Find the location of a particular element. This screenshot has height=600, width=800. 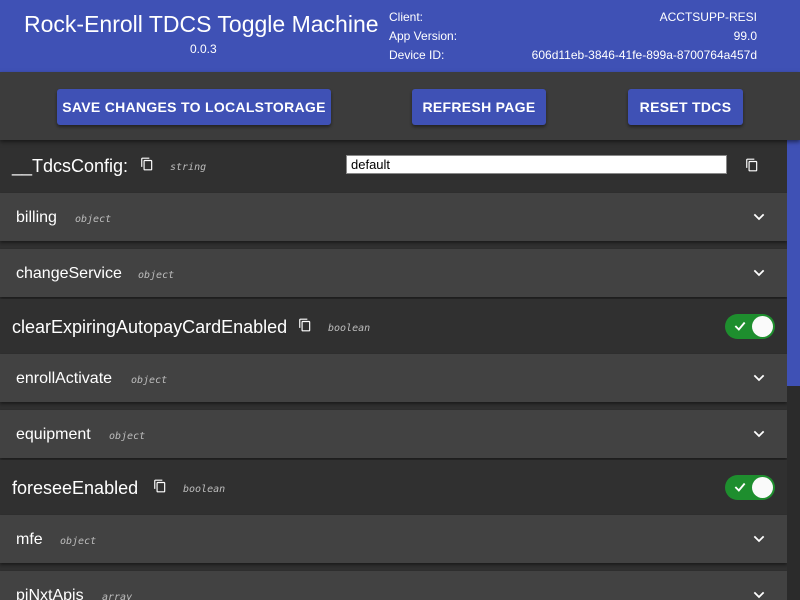

scrollbar-thumb is located at coordinates (793, 263).